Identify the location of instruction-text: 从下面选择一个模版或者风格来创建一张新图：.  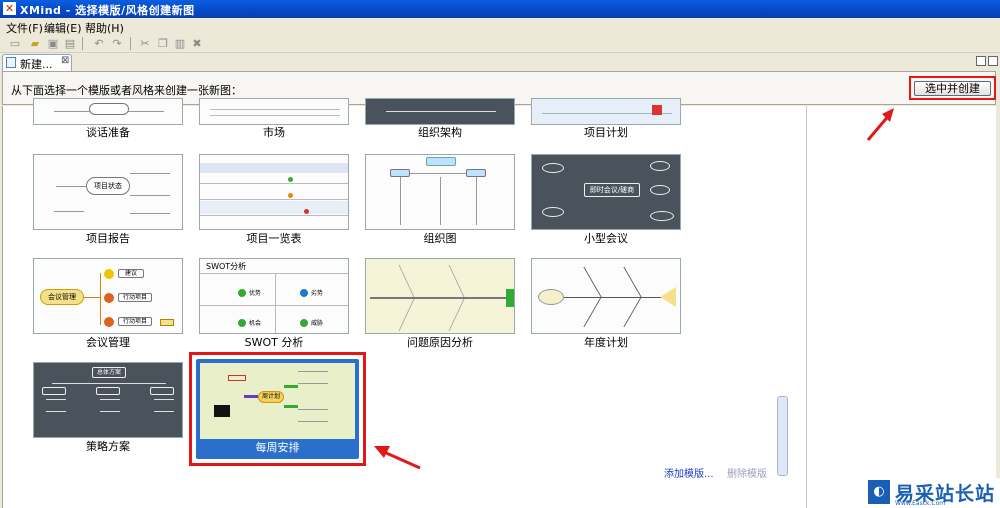
(126, 90).